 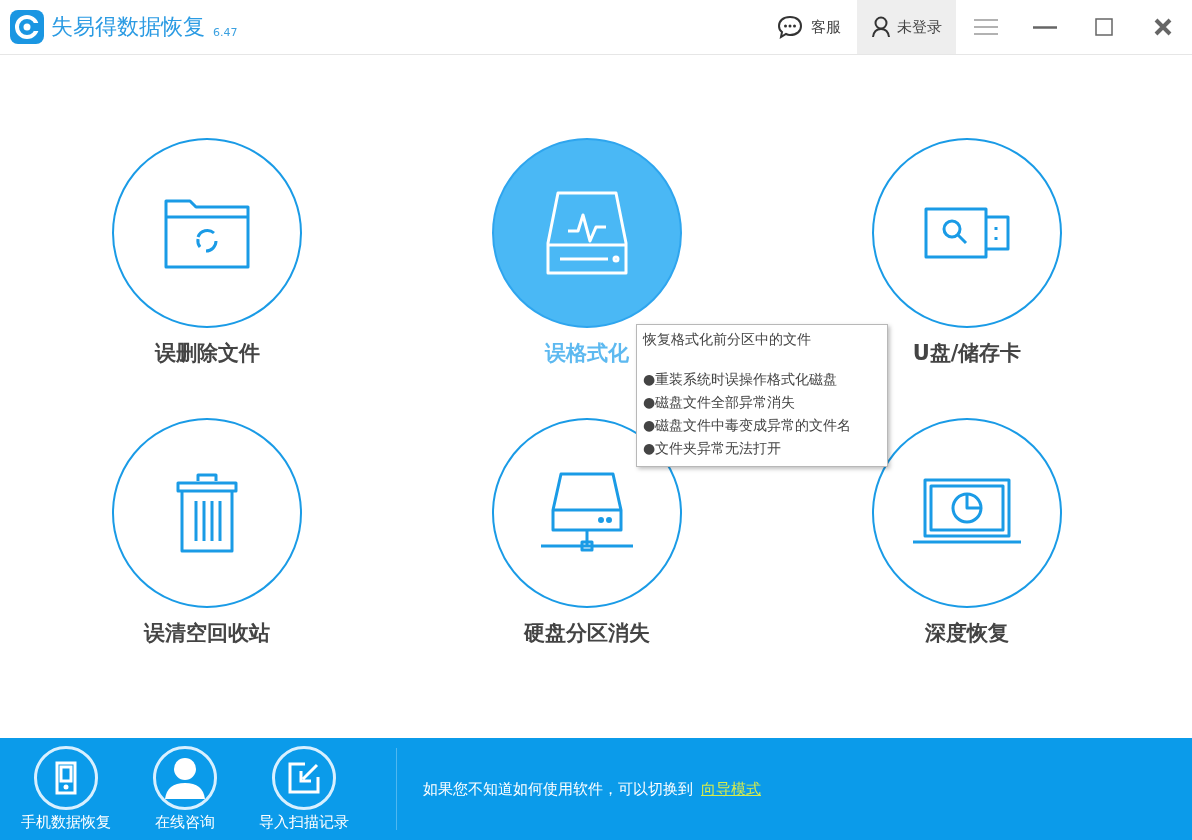 What do you see at coordinates (906, 27) in the screenshot?
I see `login-button: 未登录` at bounding box center [906, 27].